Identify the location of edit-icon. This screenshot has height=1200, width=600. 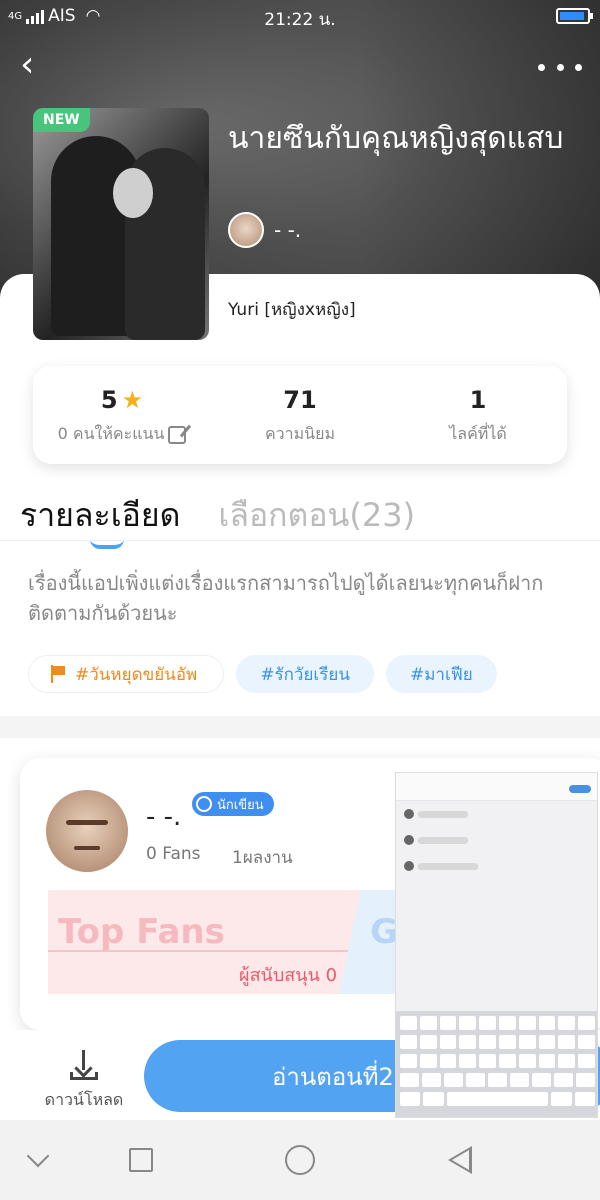
(177, 434).